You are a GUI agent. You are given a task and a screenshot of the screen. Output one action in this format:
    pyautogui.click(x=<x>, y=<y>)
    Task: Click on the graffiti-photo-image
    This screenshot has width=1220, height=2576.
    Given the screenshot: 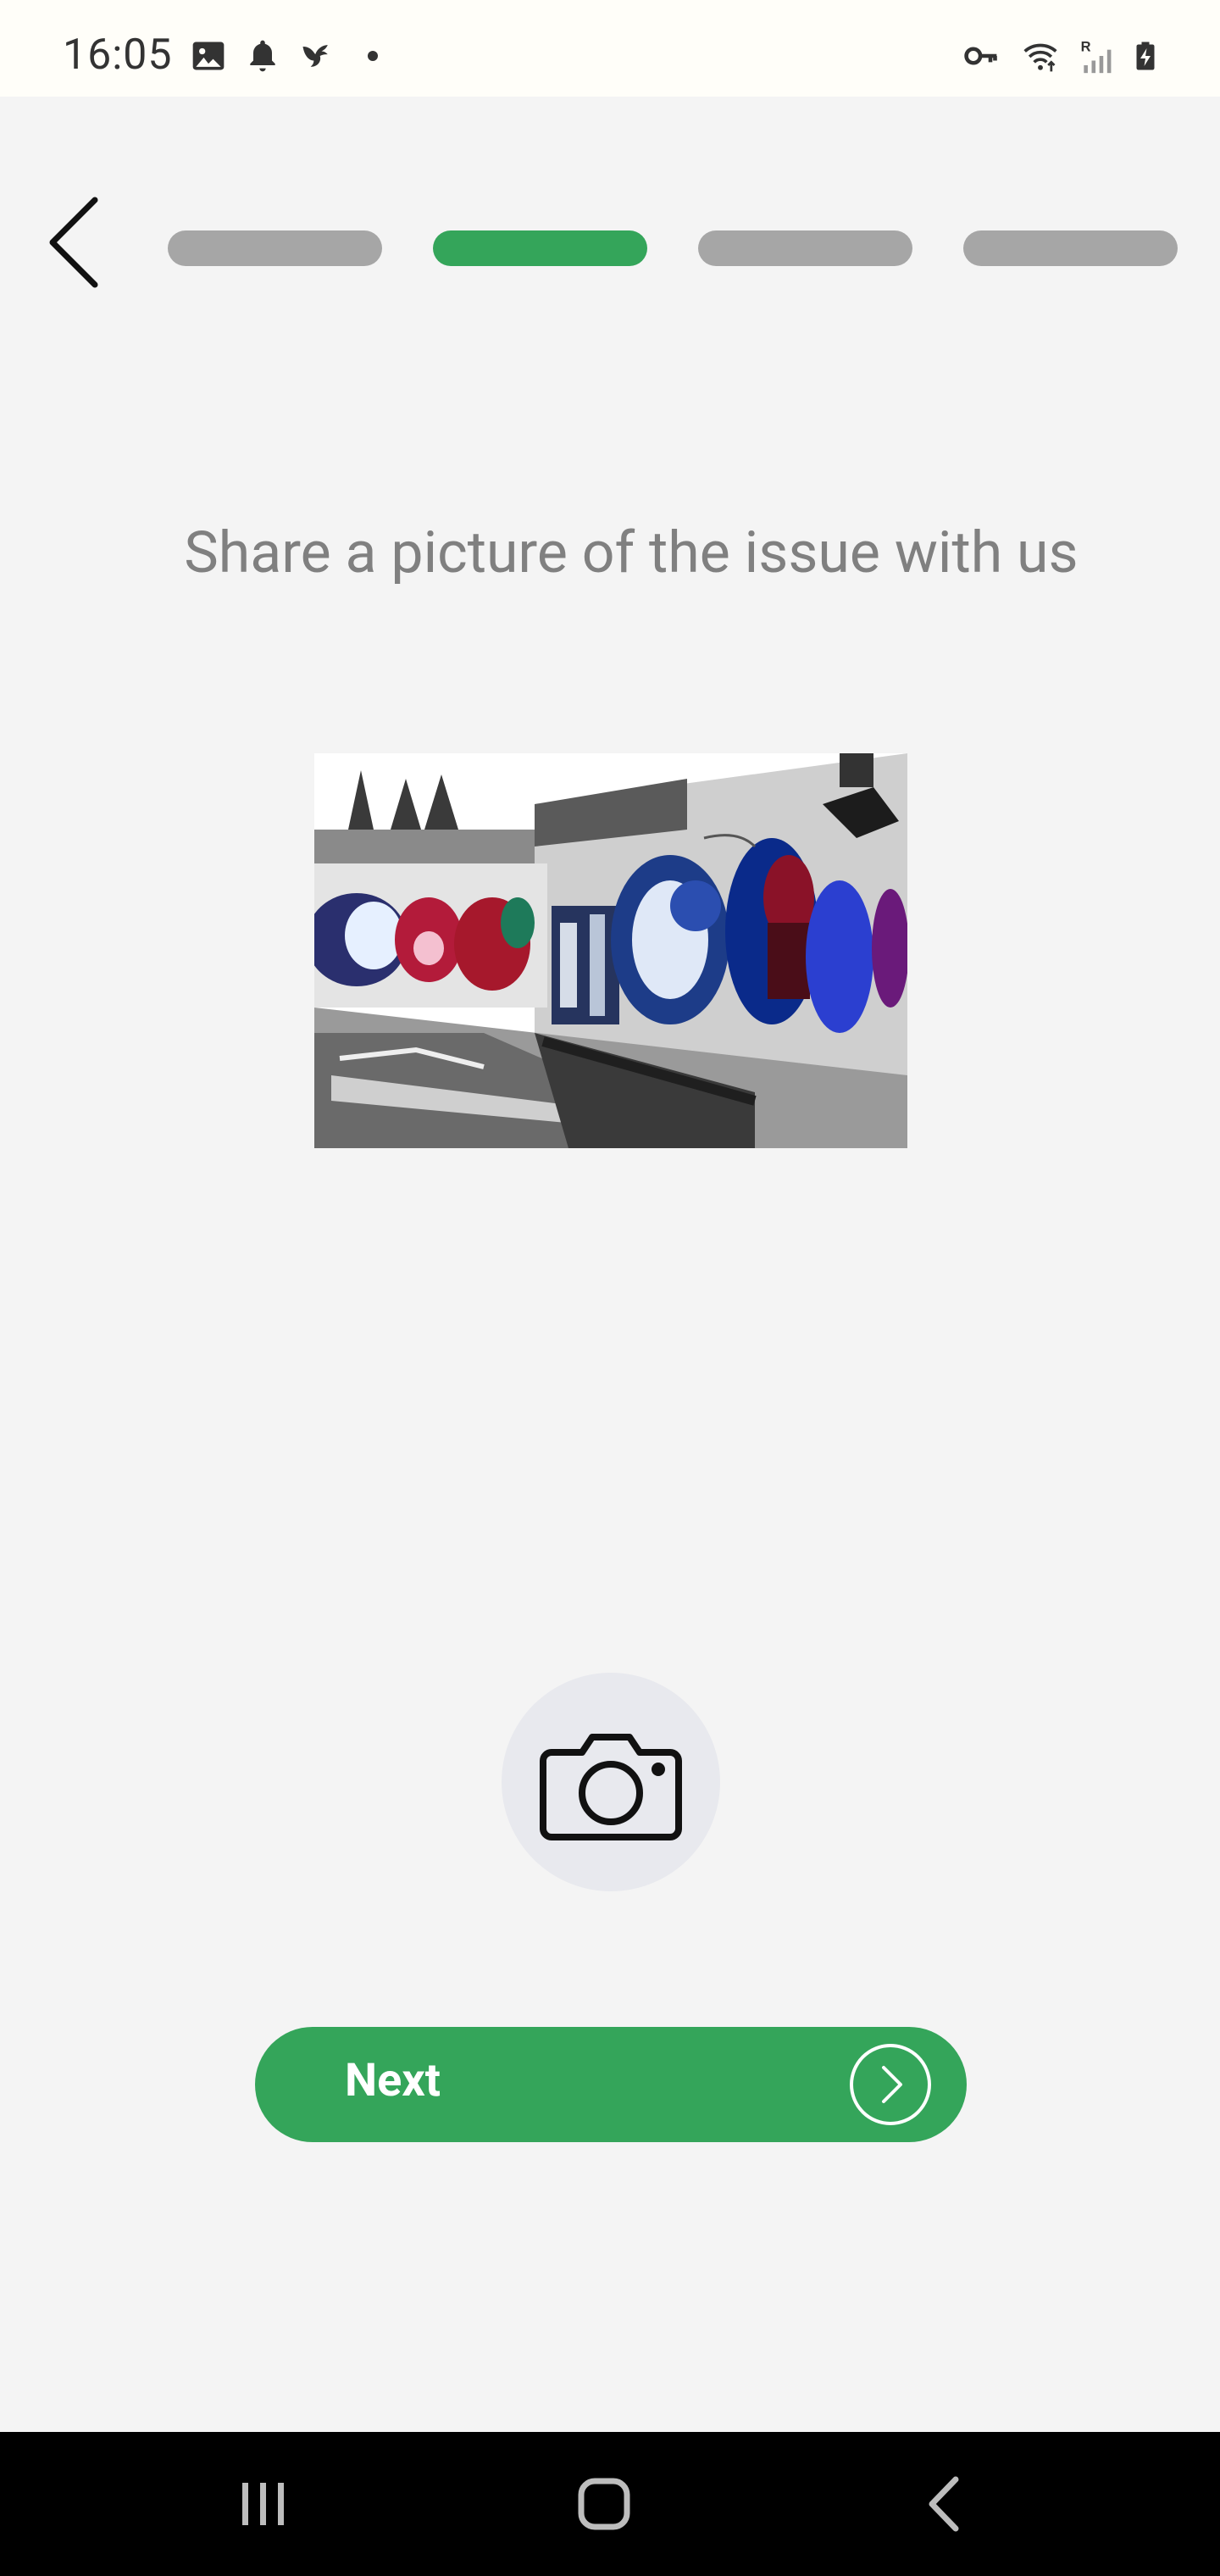 What is the action you would take?
    pyautogui.click(x=610, y=950)
    